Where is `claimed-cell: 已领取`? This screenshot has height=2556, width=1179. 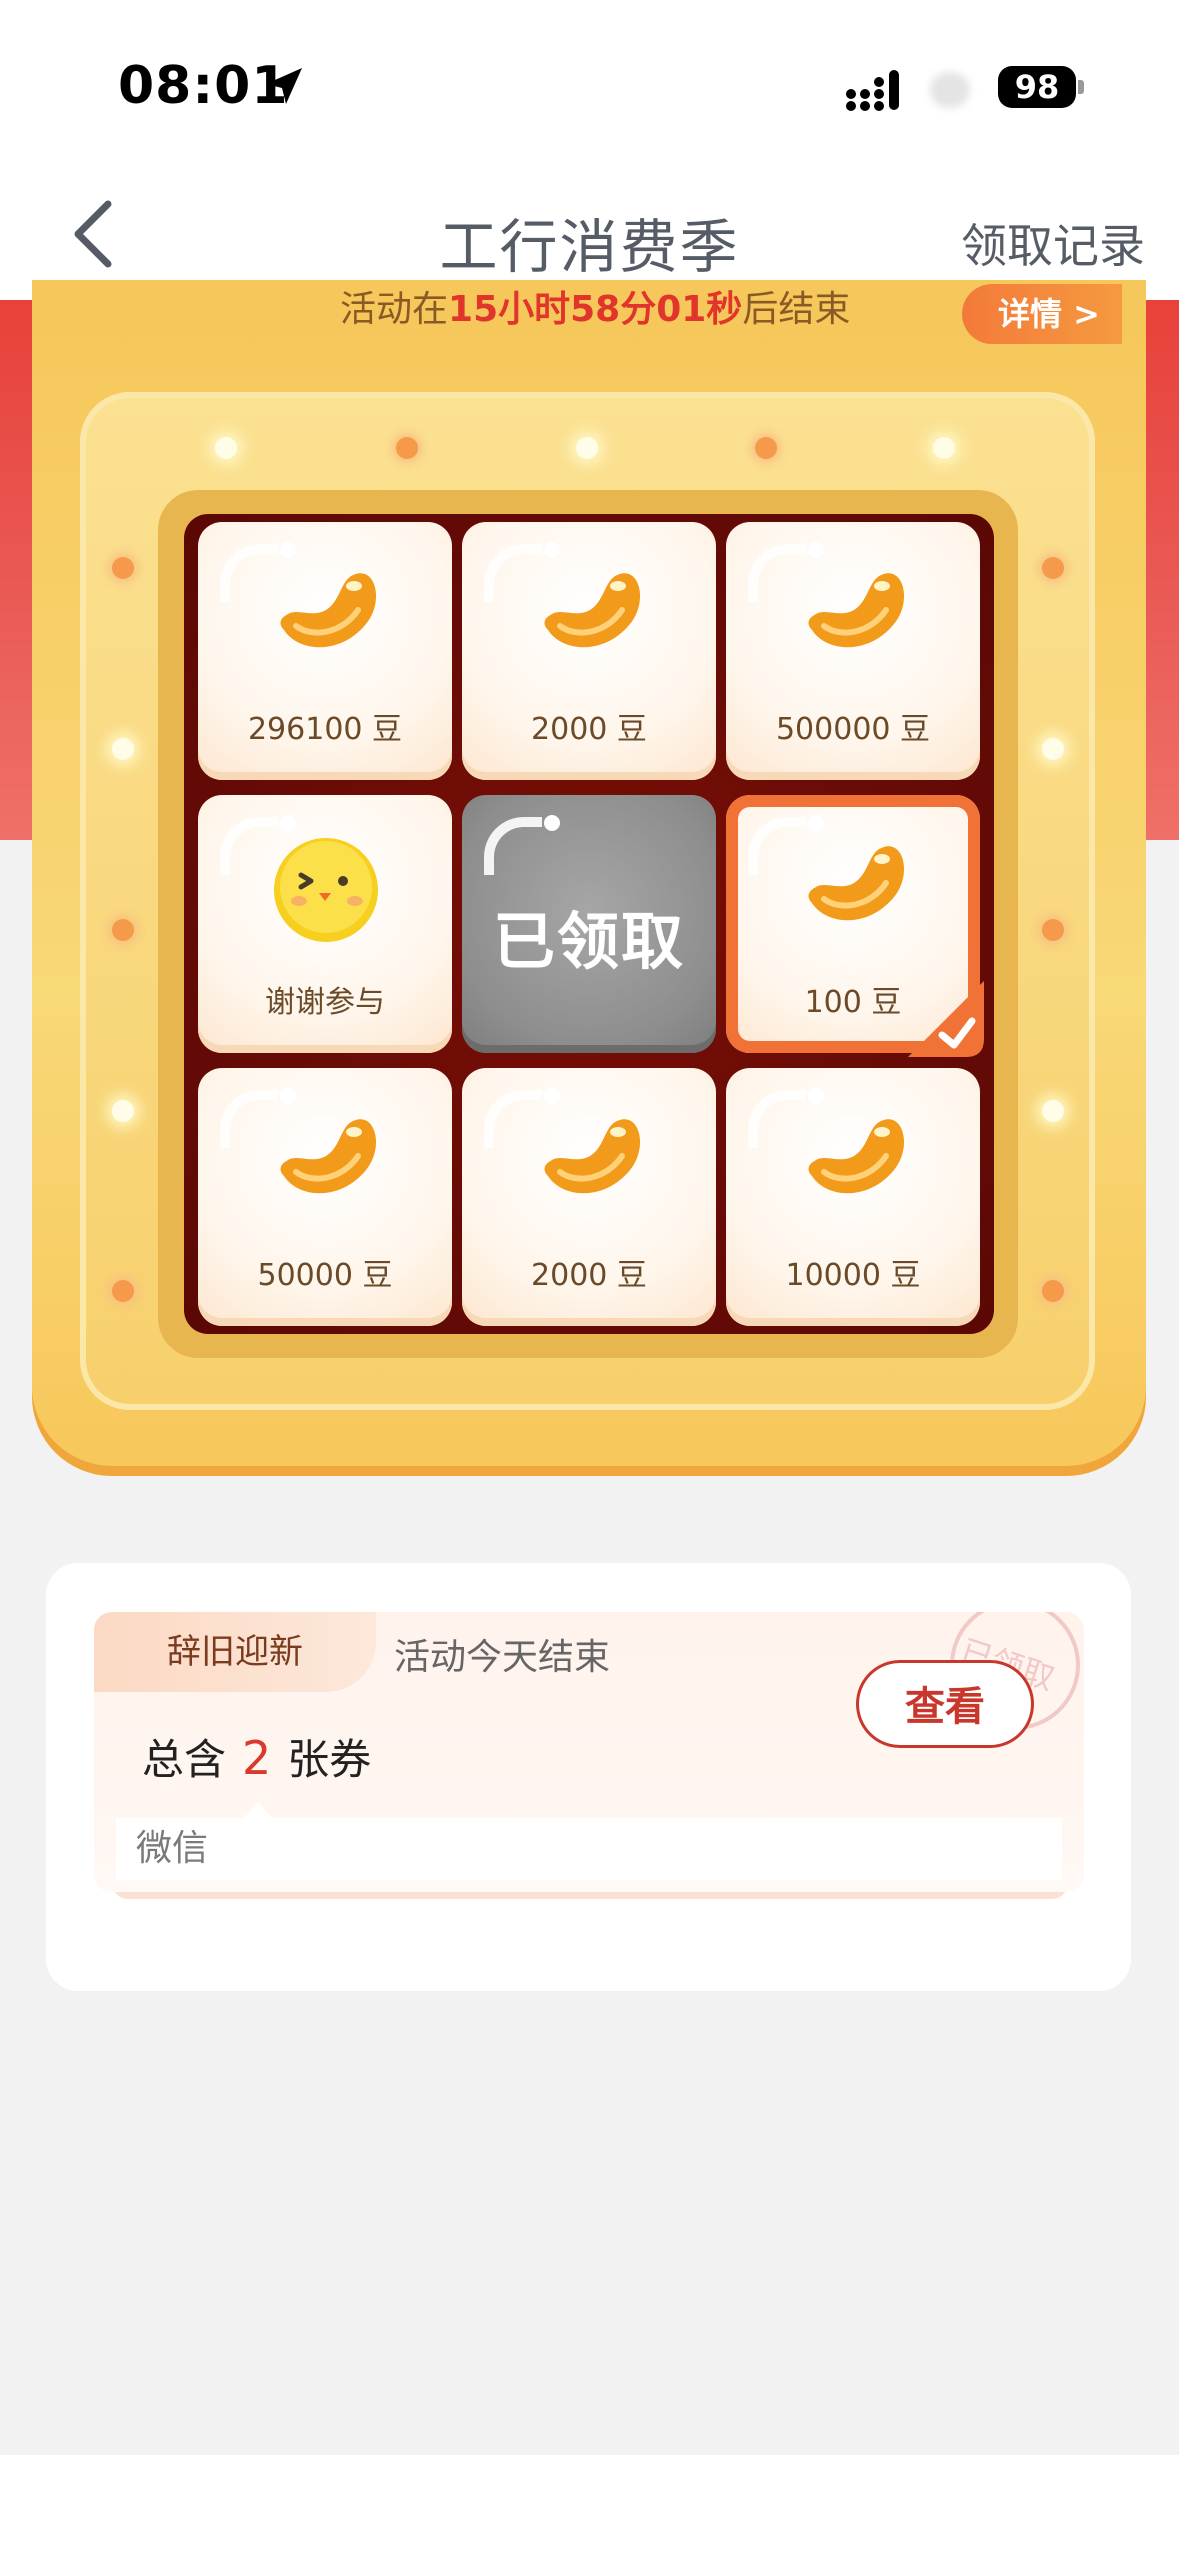
claimed-cell: 已领取 is located at coordinates (589, 924).